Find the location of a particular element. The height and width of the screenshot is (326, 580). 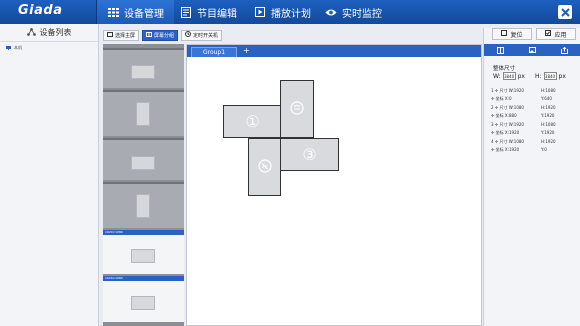

play-icon is located at coordinates (260, 12).